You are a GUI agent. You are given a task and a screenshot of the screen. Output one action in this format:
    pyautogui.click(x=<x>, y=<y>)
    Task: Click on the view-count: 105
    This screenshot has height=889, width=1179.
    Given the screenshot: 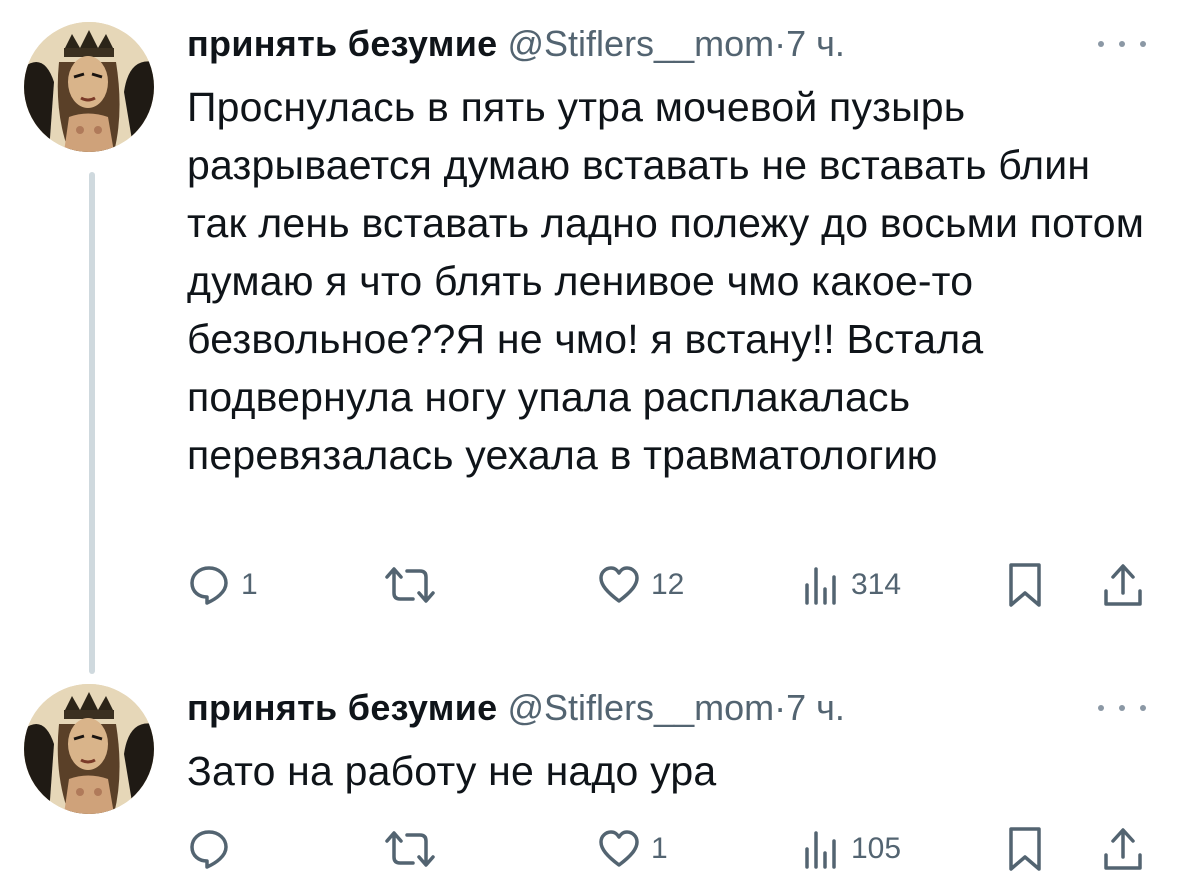 What is the action you would take?
    pyautogui.click(x=876, y=848)
    